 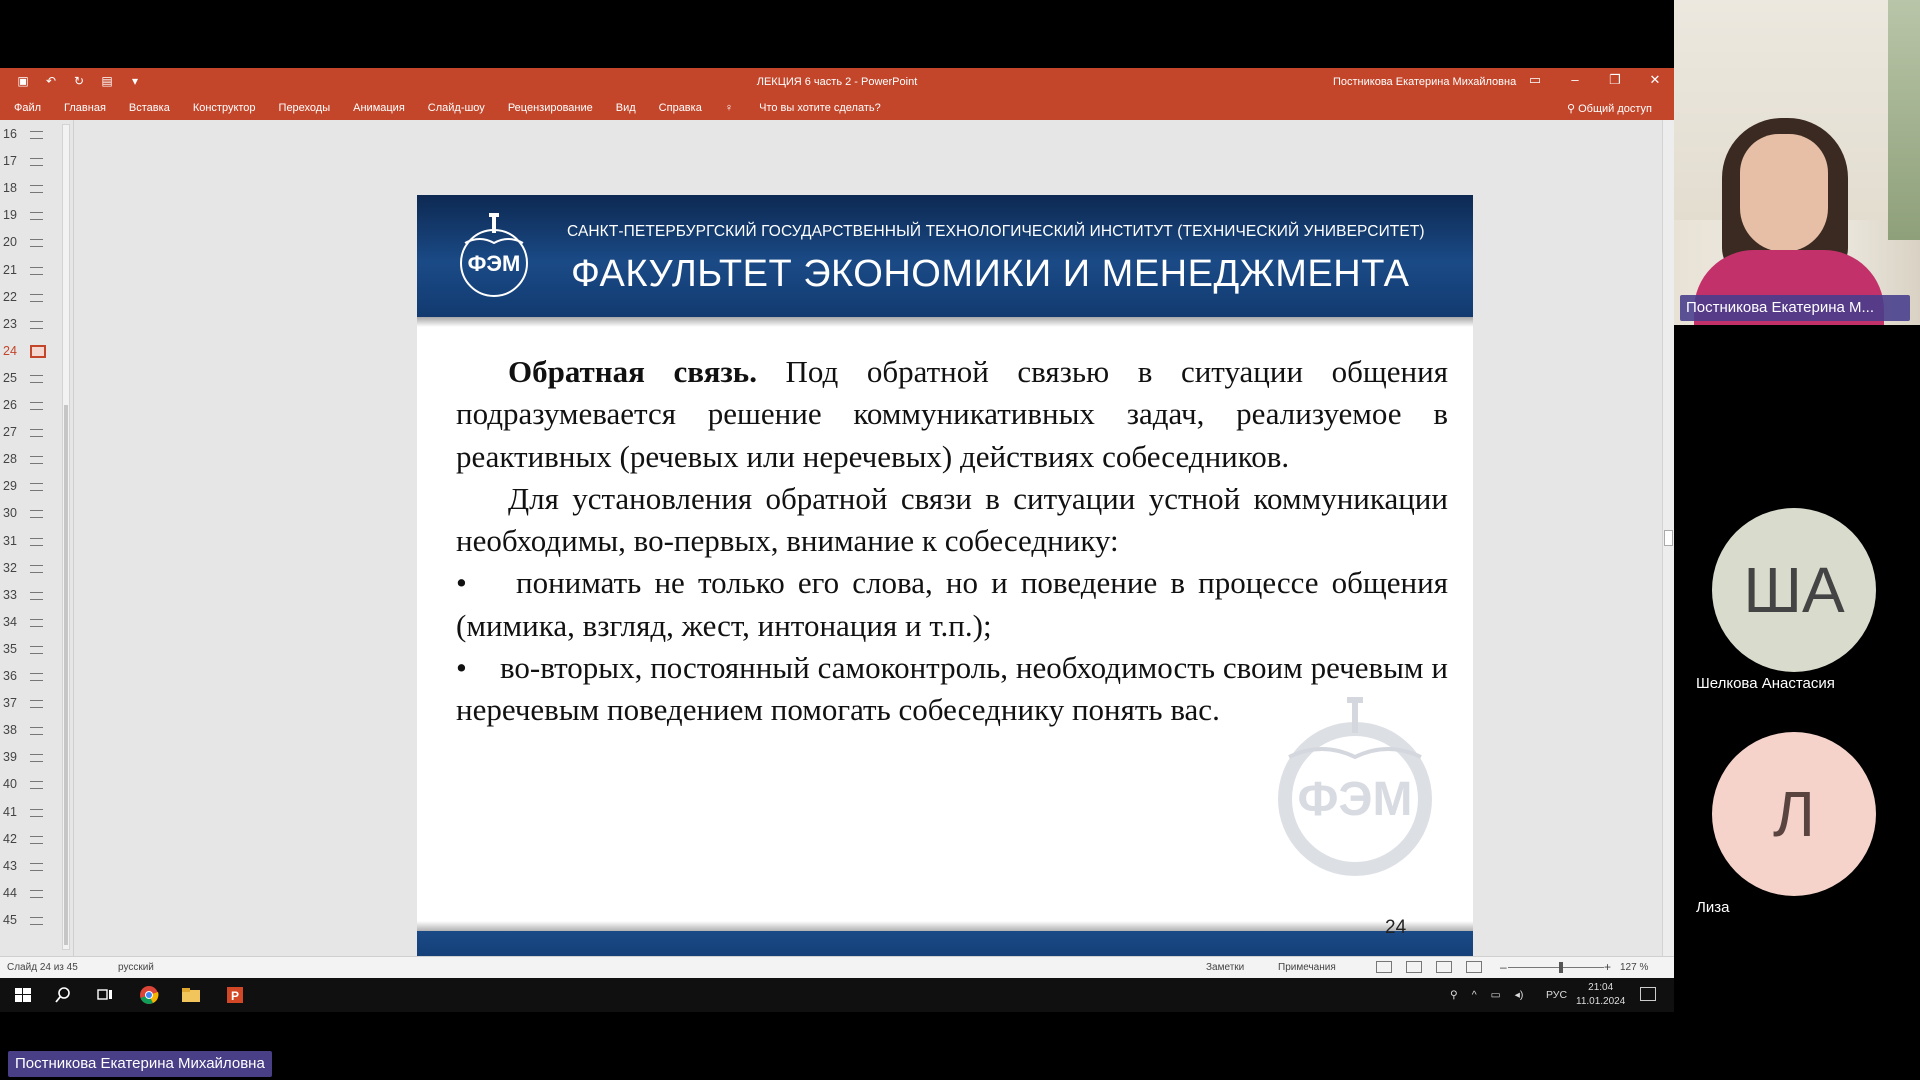 I want to click on zoom-in-button: +, so click(x=1607, y=967).